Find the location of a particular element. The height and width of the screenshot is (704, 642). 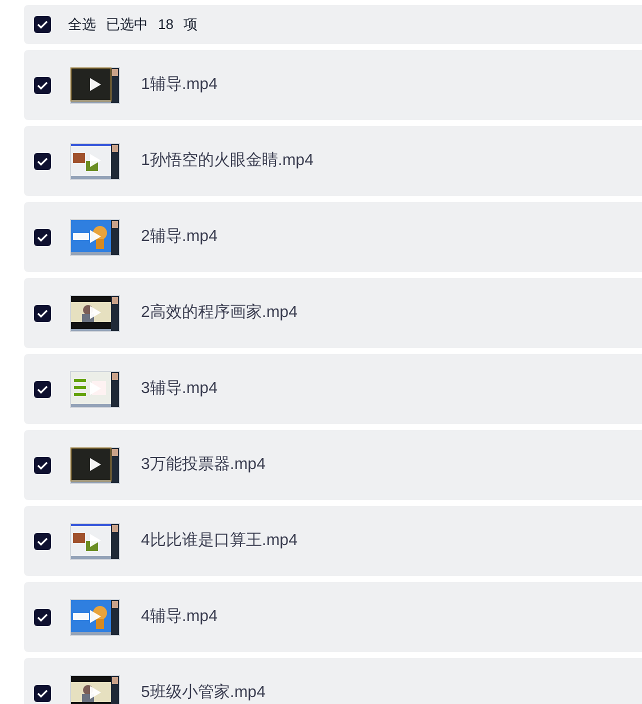

file-name: 1辅导.mp4 is located at coordinates (179, 85).